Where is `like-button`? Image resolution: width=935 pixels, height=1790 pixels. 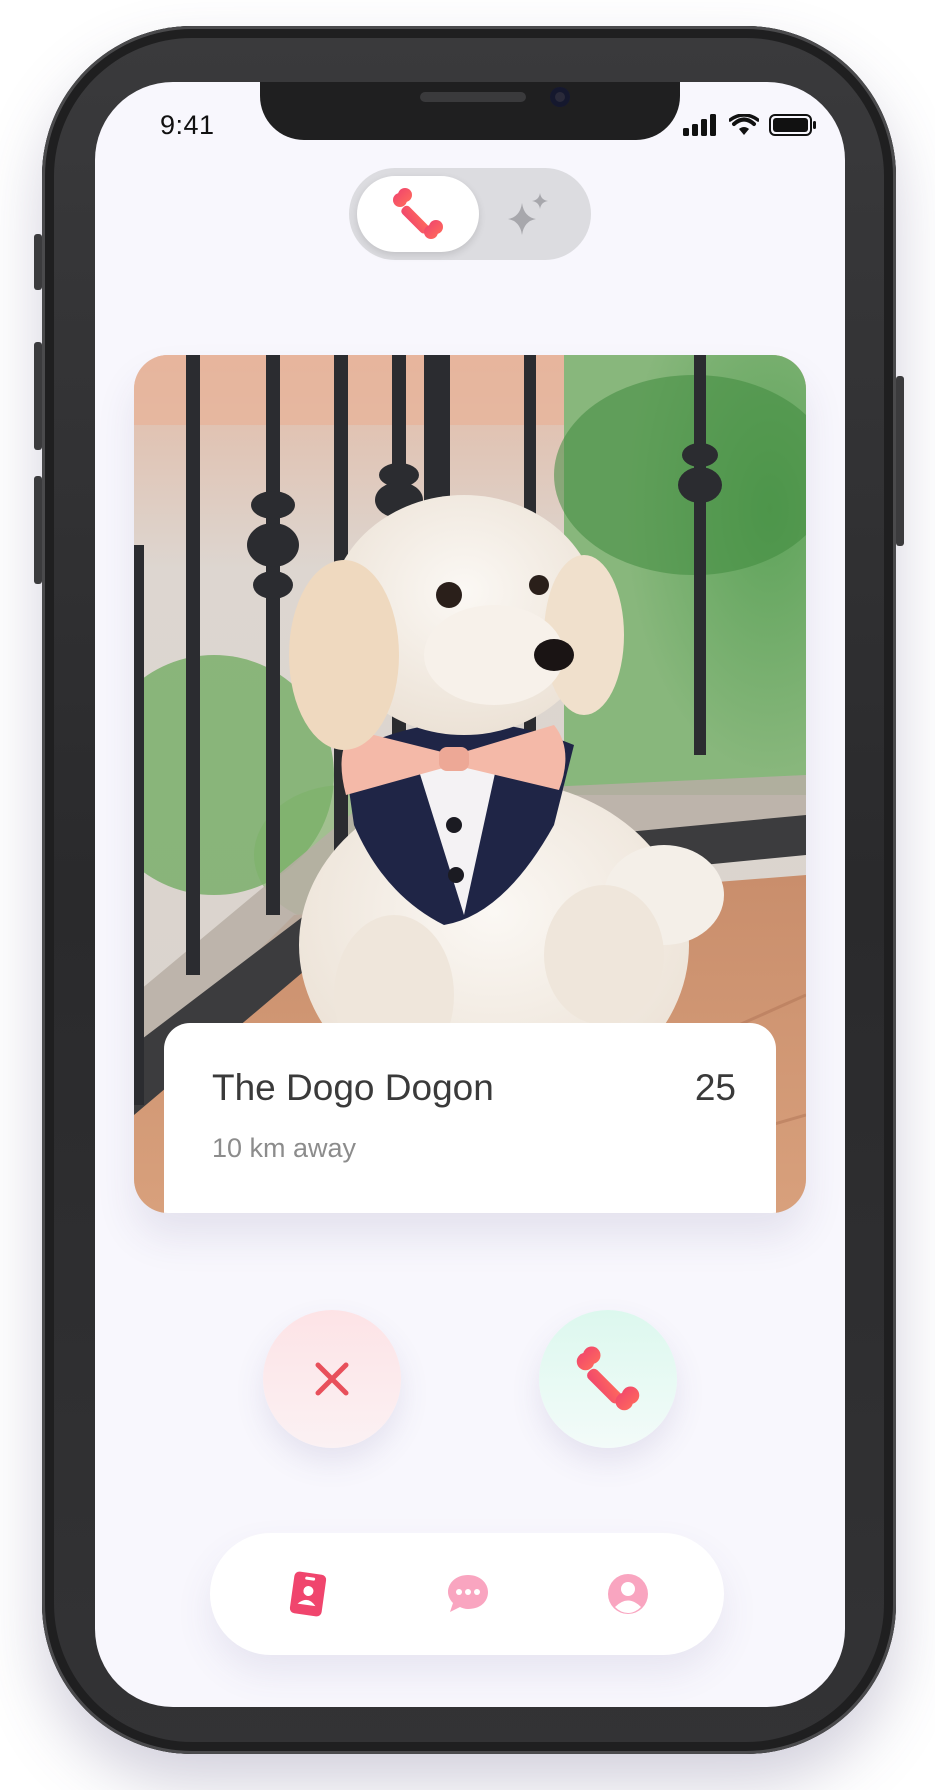
like-button is located at coordinates (608, 1379).